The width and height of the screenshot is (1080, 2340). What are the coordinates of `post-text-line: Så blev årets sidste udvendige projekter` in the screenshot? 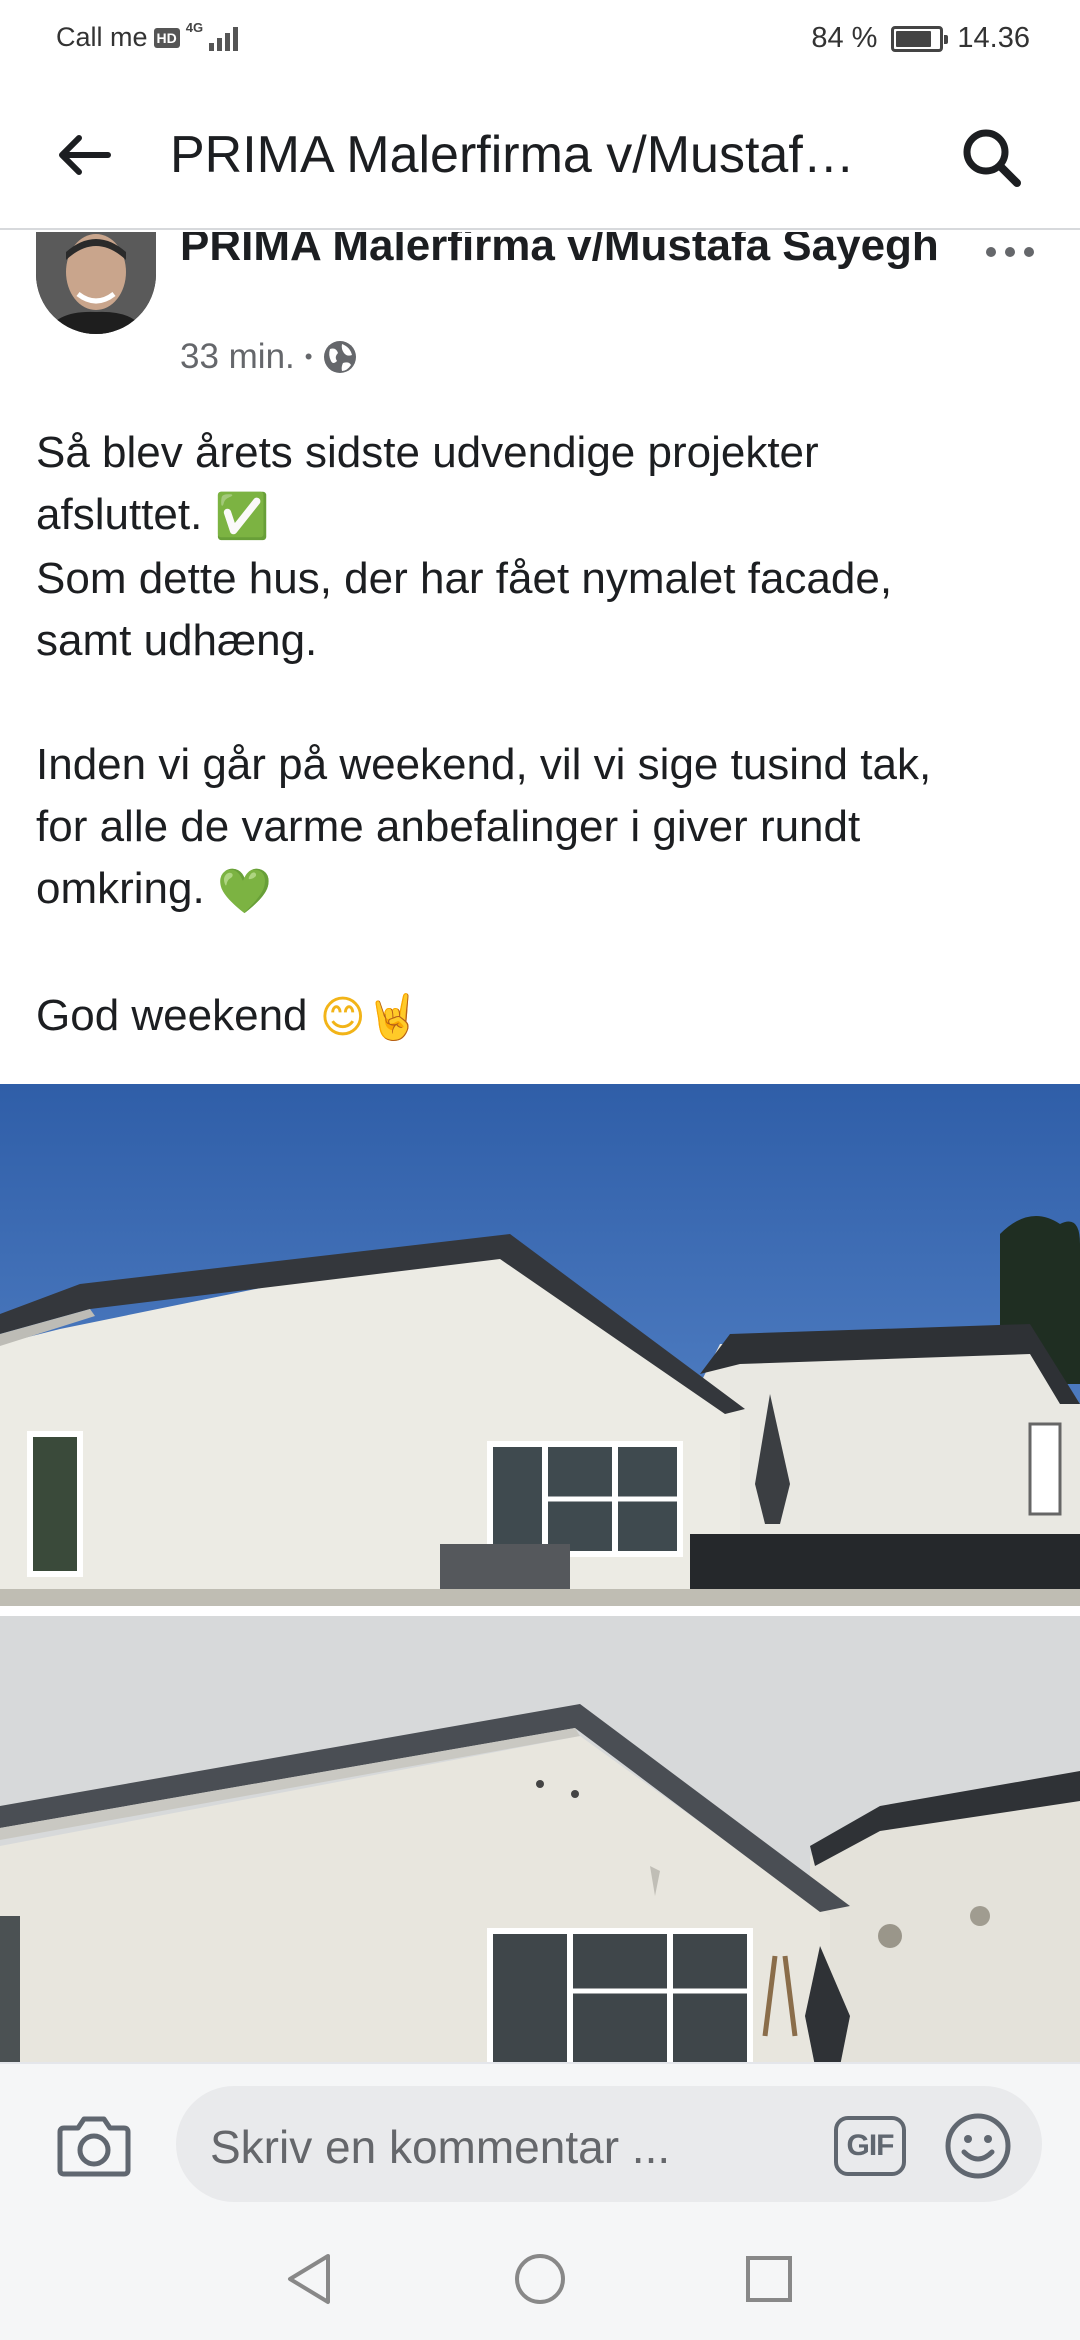 It's located at (427, 452).